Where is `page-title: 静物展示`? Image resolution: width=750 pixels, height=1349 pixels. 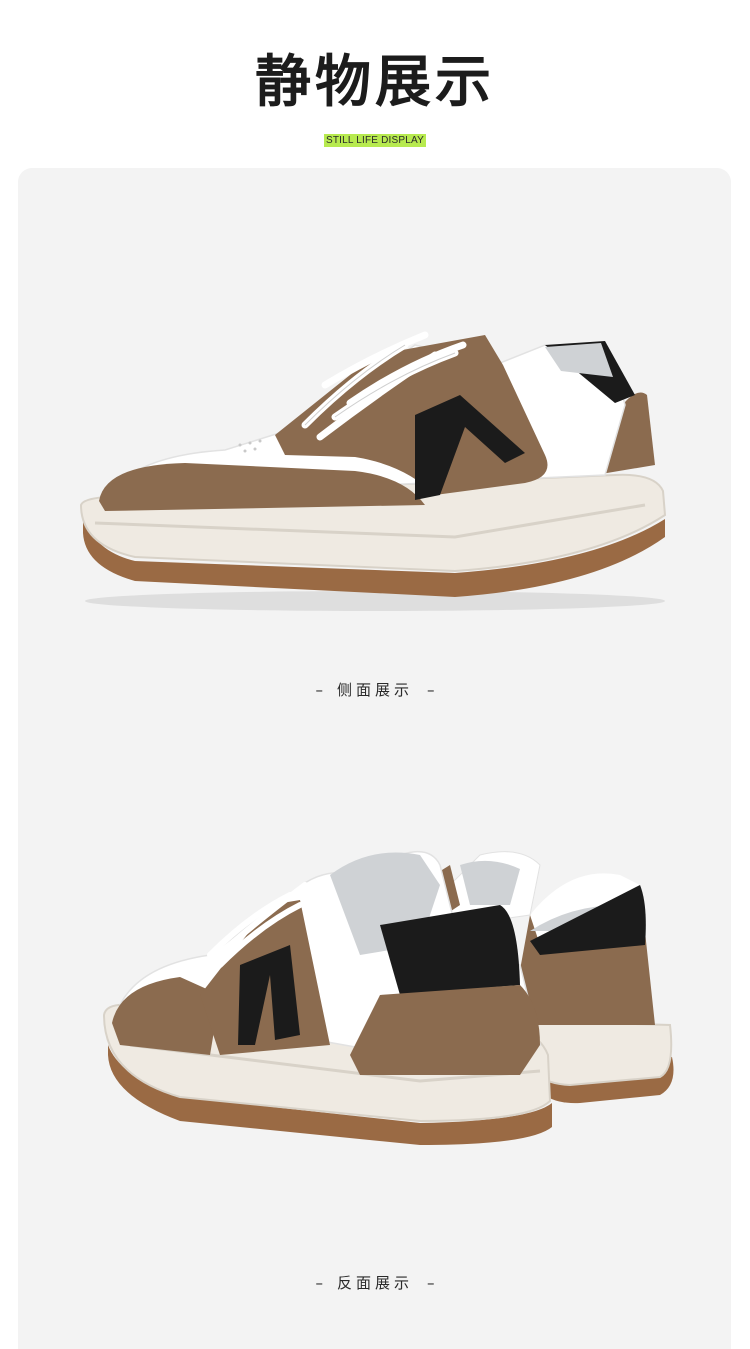
page-title: 静物展示 is located at coordinates (375, 82).